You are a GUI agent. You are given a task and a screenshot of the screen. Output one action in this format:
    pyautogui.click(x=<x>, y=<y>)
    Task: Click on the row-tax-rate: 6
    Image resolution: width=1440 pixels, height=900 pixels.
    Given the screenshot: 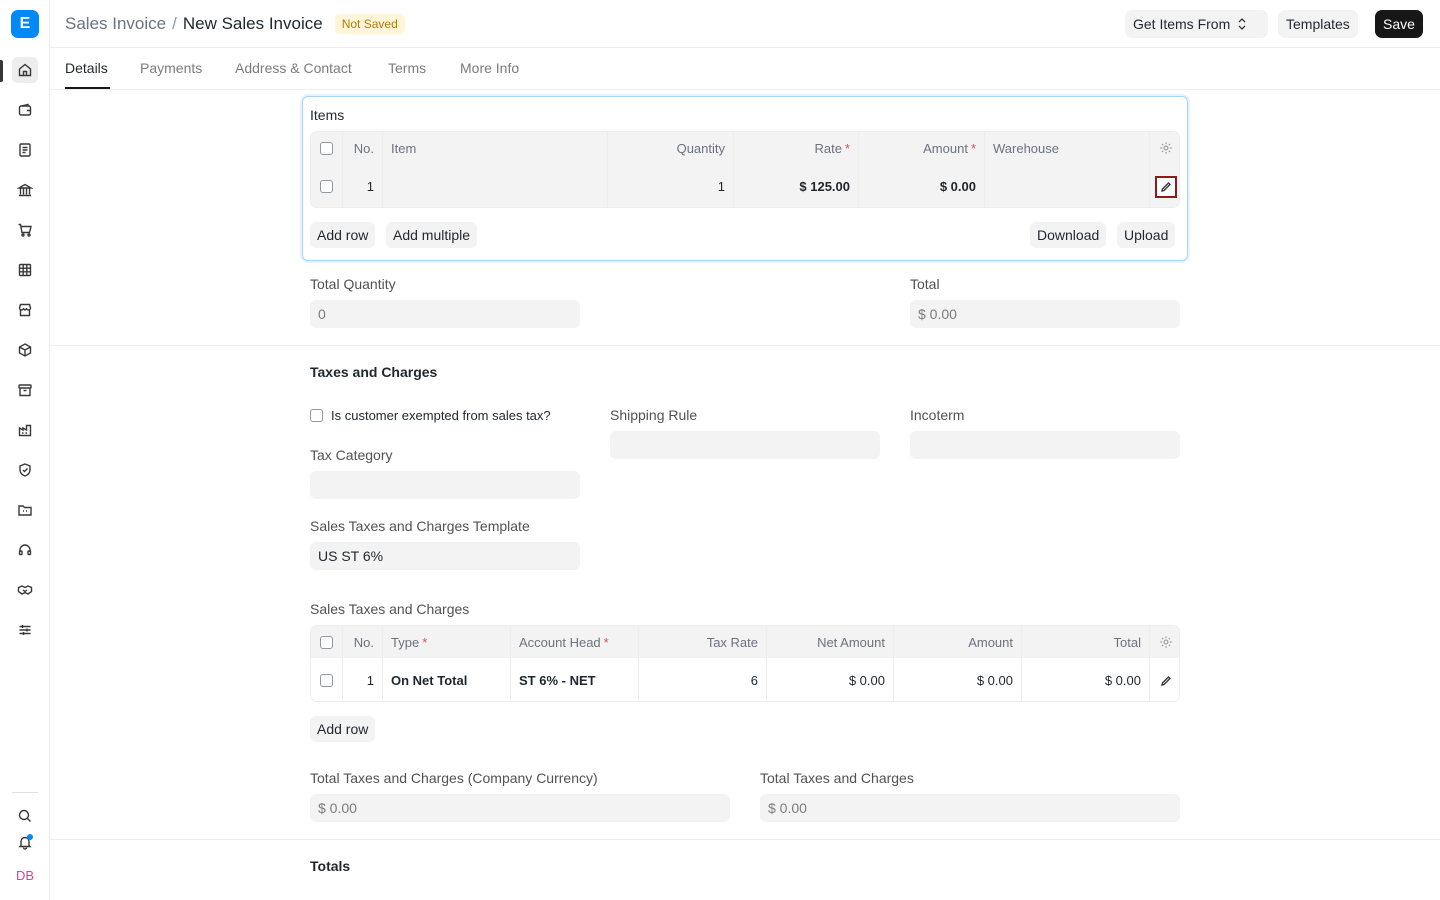 What is the action you would take?
    pyautogui.click(x=703, y=679)
    